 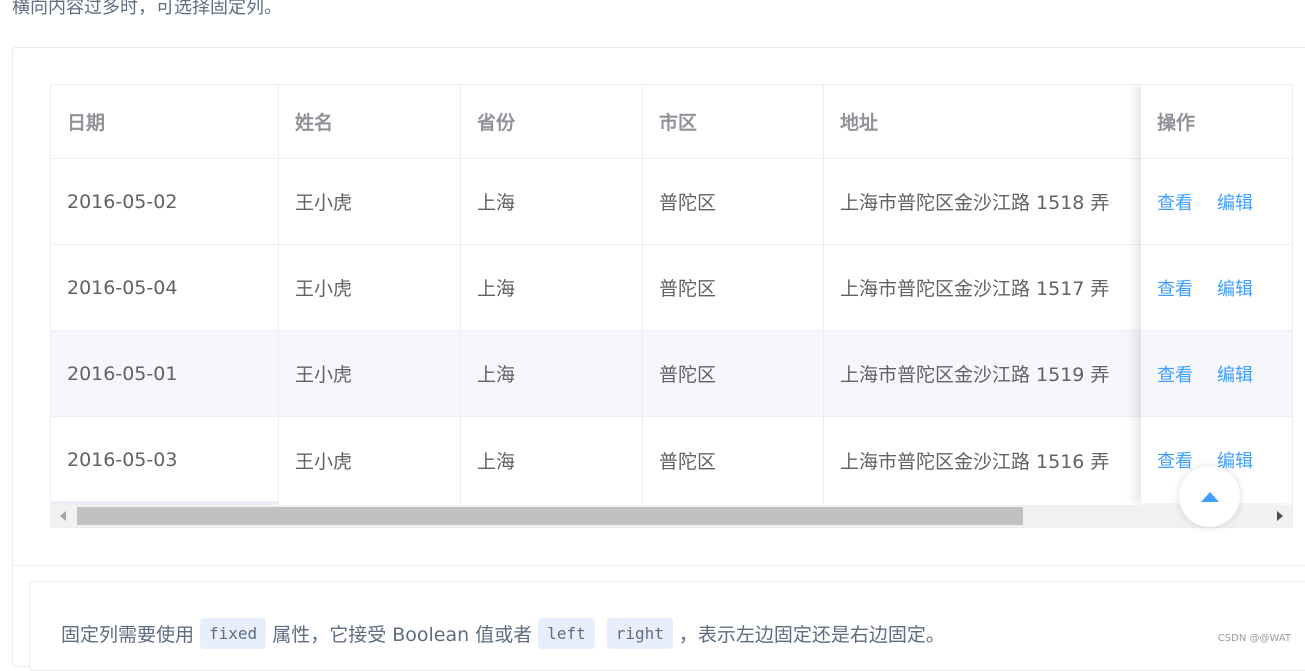 I want to click on cell-date: 2016-05-02, so click(x=165, y=201).